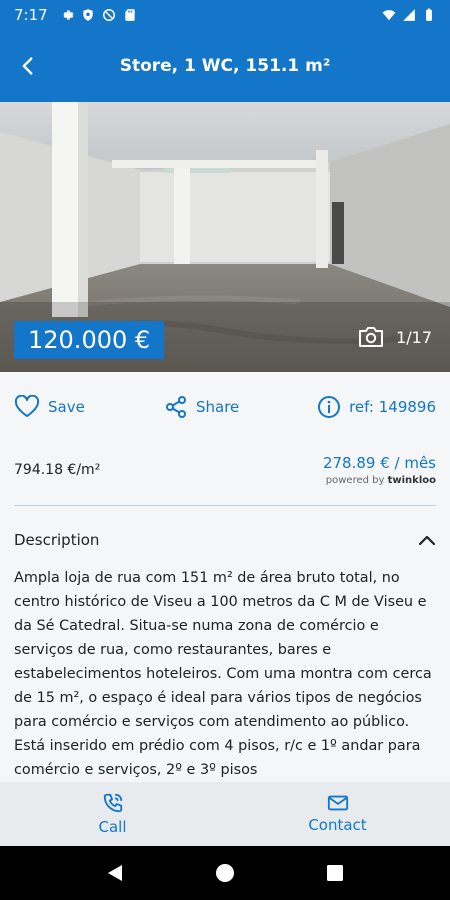  Describe the element at coordinates (414, 337) in the screenshot. I see `photo-counter-text: 1/17` at that location.